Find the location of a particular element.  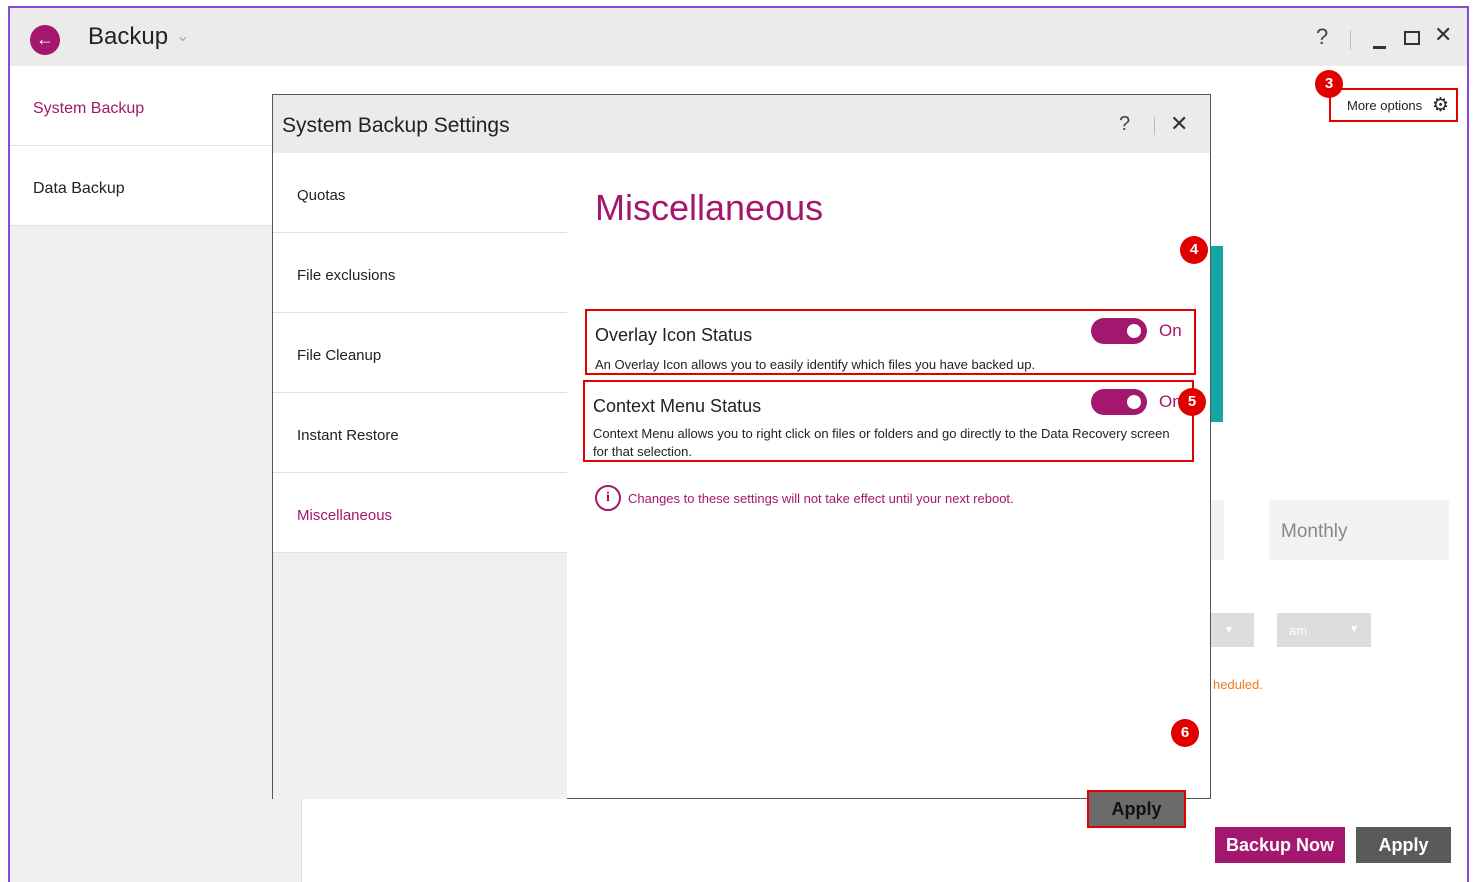

ampm-value: am is located at coordinates (1298, 630).